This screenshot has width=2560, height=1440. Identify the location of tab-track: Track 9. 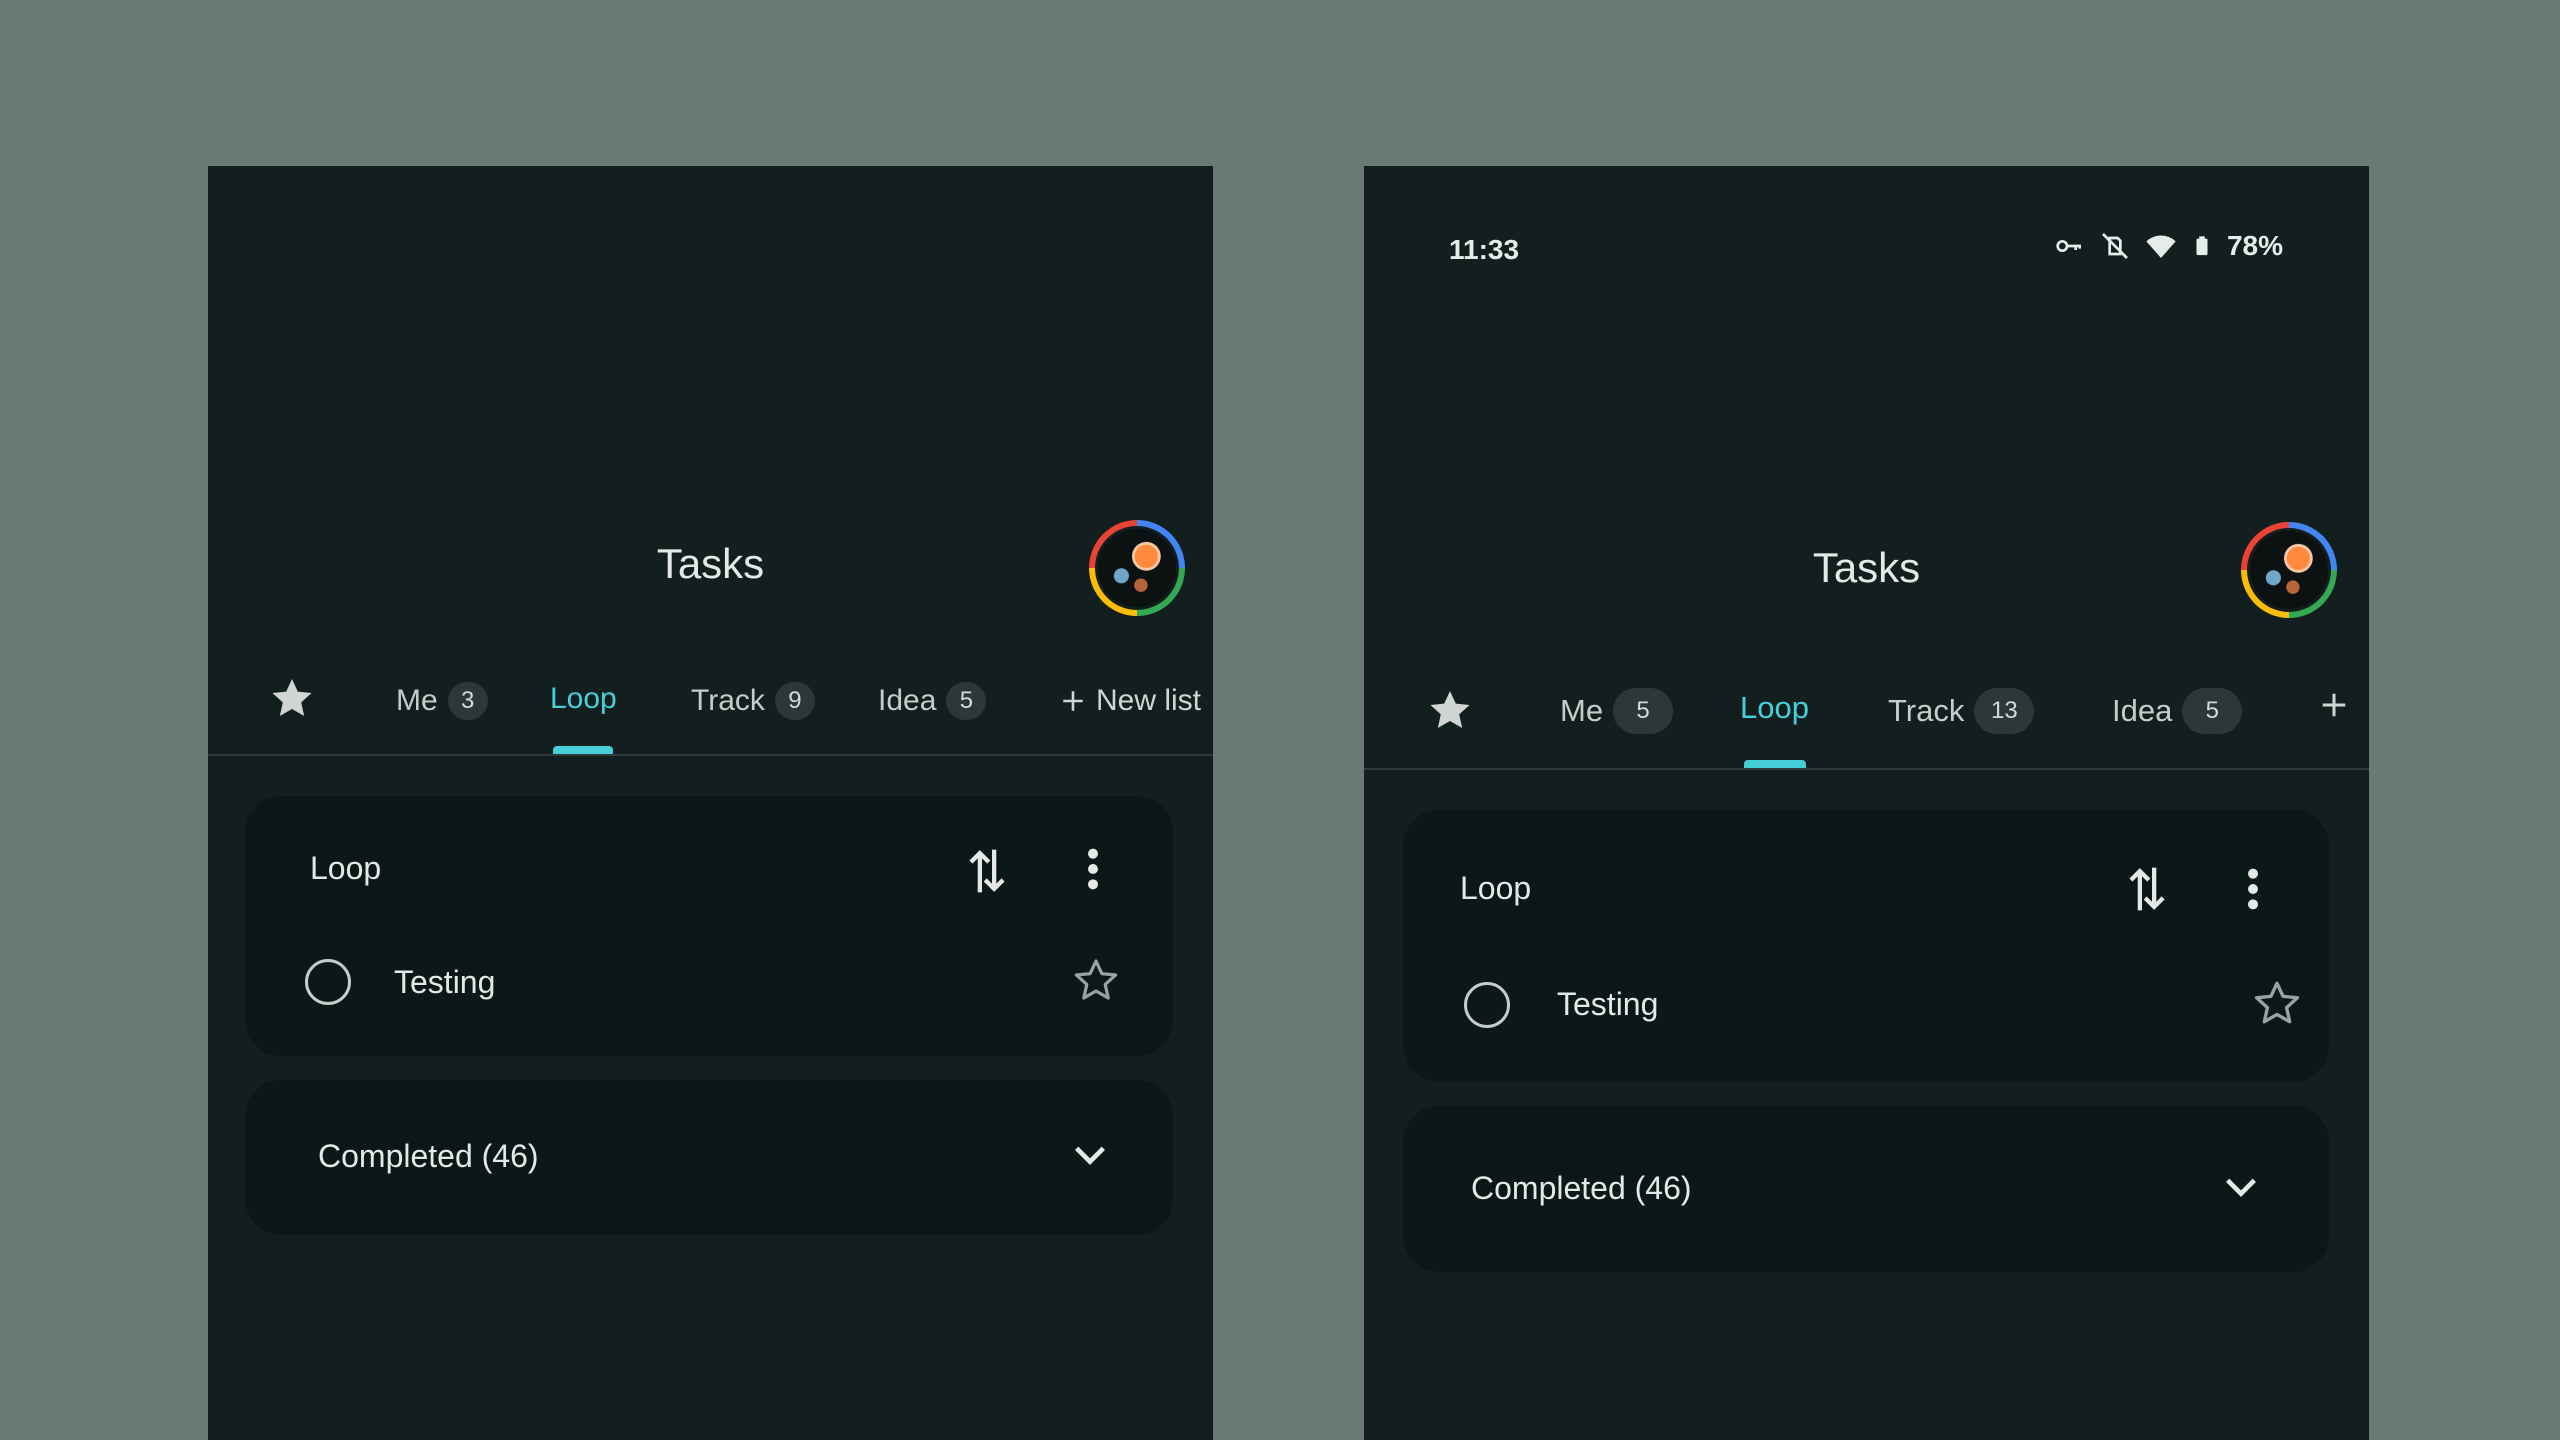
(753, 701).